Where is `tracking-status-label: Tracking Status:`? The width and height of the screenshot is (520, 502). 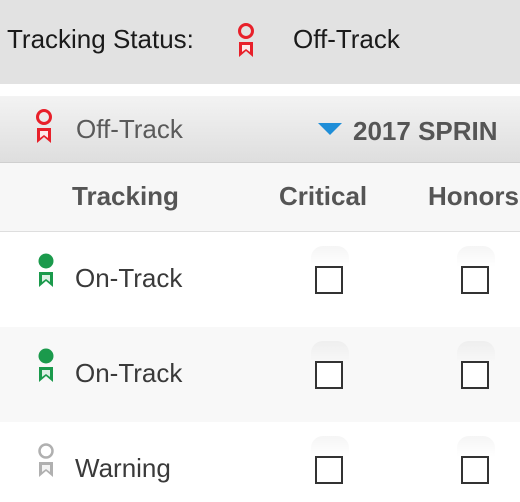 tracking-status-label: Tracking Status: is located at coordinates (100, 39).